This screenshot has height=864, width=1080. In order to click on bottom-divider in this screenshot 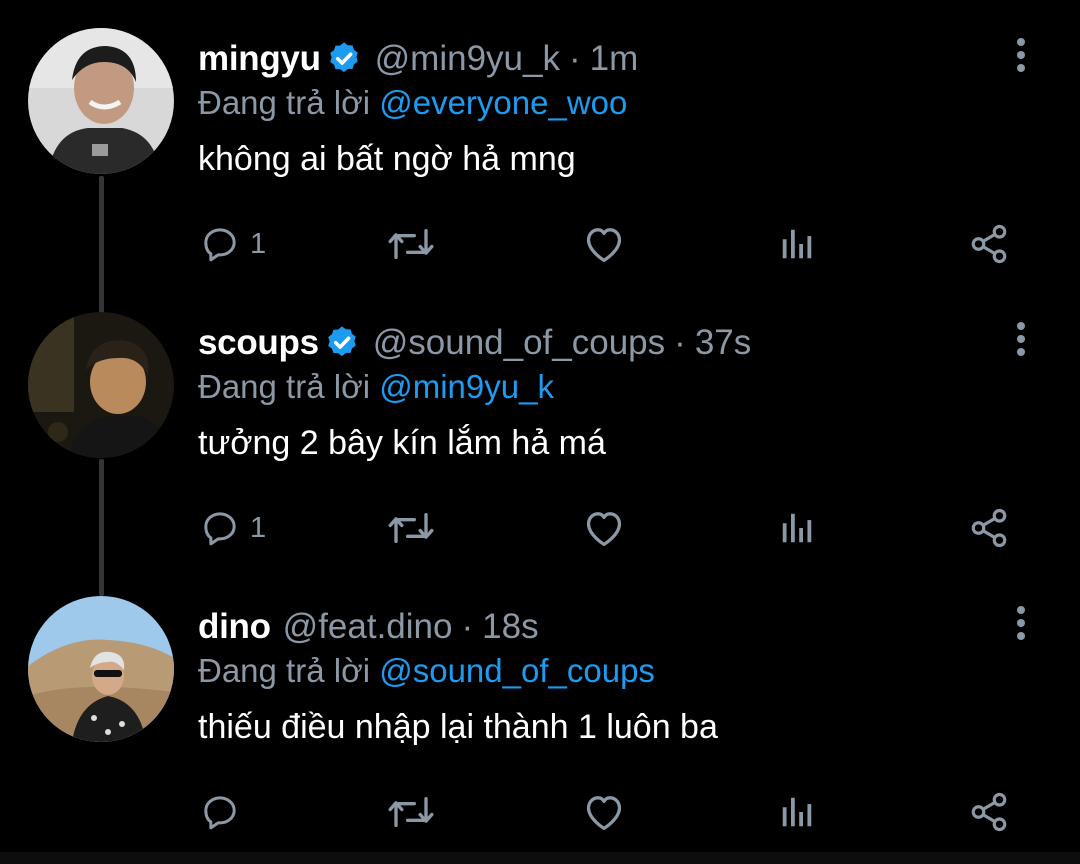, I will do `click(540, 858)`.